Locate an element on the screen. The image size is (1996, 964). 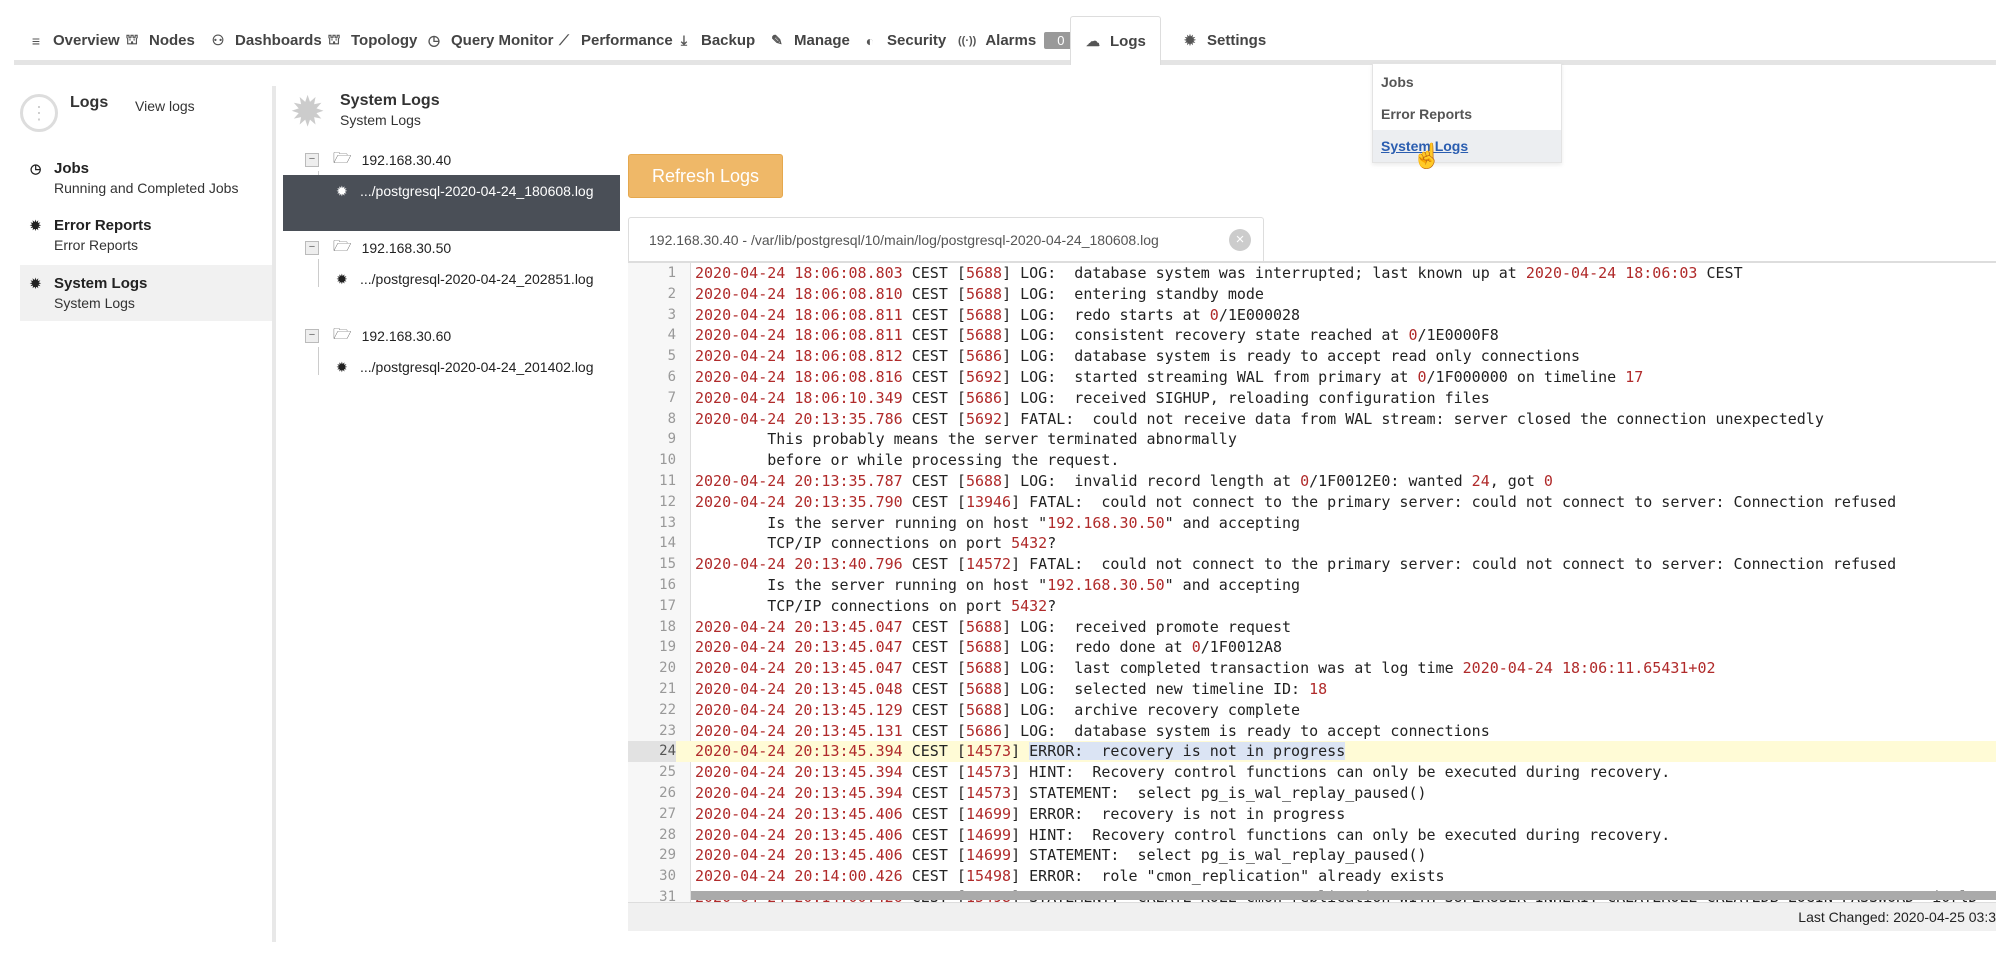
page-subtitle: System Logs is located at coordinates (380, 120).